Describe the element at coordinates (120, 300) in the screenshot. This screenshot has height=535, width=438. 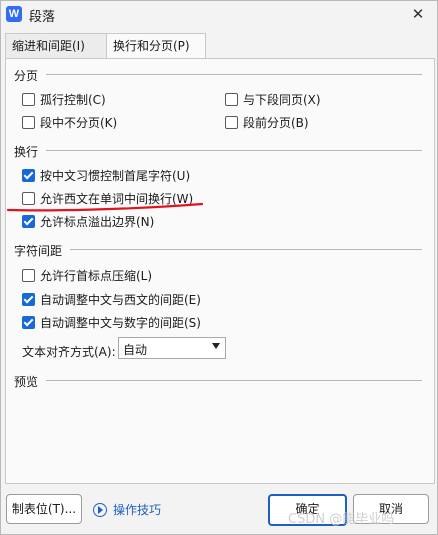
I see `checkbox-label: 自动调整中文与西文的间距(E)` at that location.